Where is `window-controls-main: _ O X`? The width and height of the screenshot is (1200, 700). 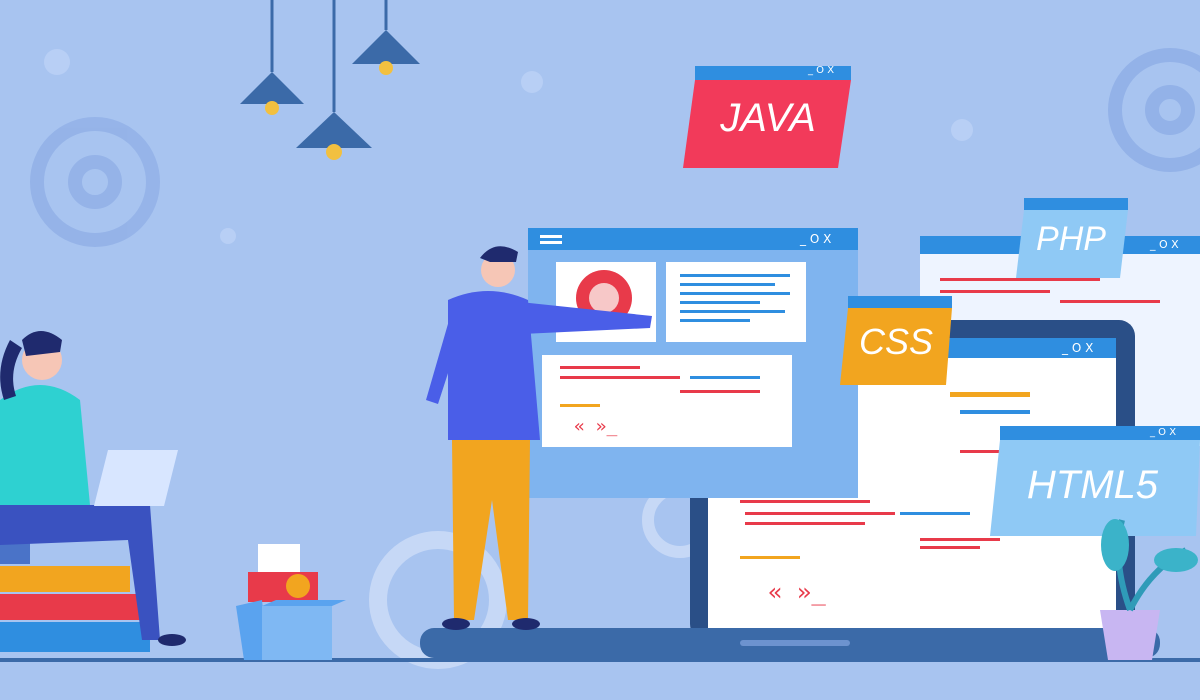 window-controls-main: _ O X is located at coordinates (816, 239).